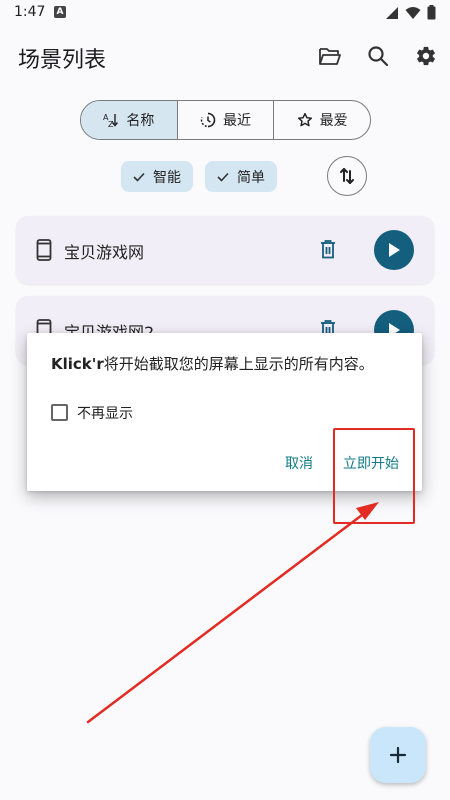  I want to click on add-scenario-button, so click(398, 755).